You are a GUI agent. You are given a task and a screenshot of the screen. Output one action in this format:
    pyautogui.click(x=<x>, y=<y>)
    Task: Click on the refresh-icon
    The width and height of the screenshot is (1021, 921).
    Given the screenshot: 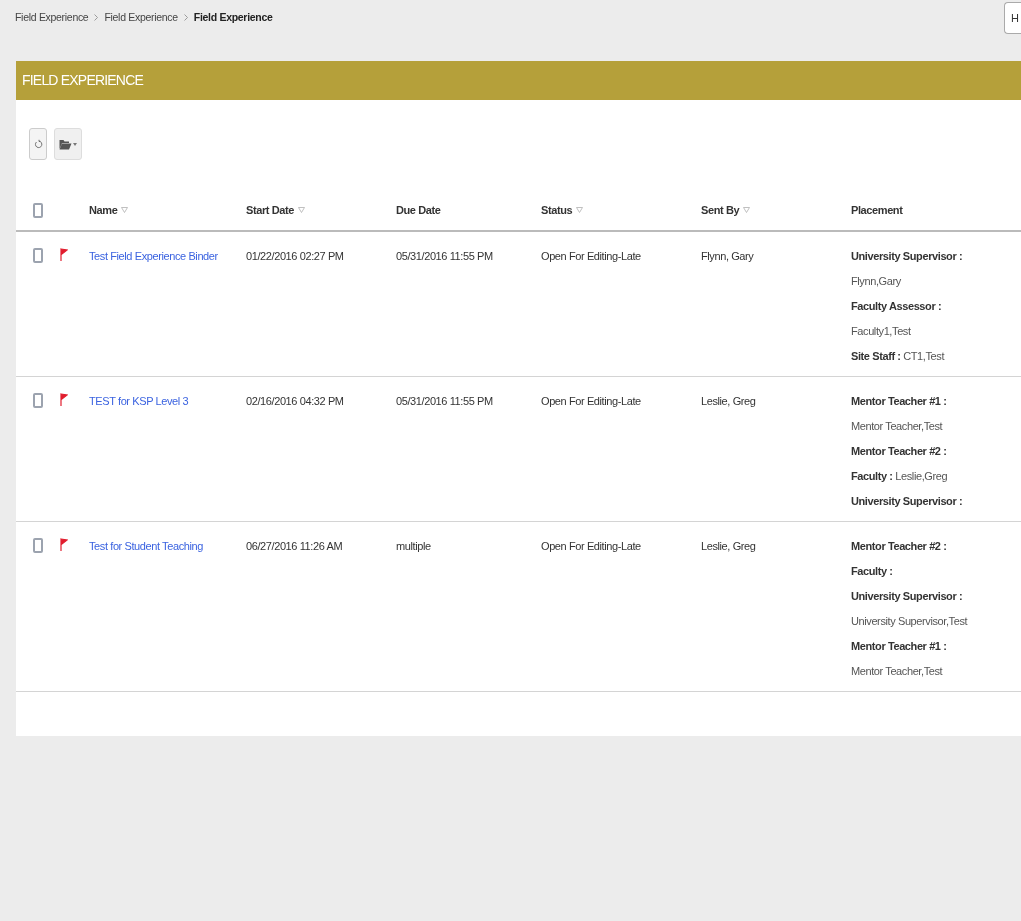 What is the action you would take?
    pyautogui.click(x=38, y=144)
    